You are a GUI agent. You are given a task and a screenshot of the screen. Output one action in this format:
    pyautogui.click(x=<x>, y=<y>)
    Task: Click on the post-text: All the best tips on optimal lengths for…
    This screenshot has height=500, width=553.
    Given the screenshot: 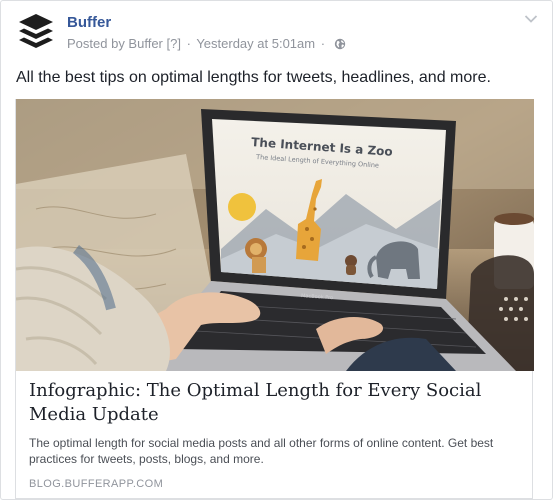 What is the action you would take?
    pyautogui.click(x=253, y=77)
    